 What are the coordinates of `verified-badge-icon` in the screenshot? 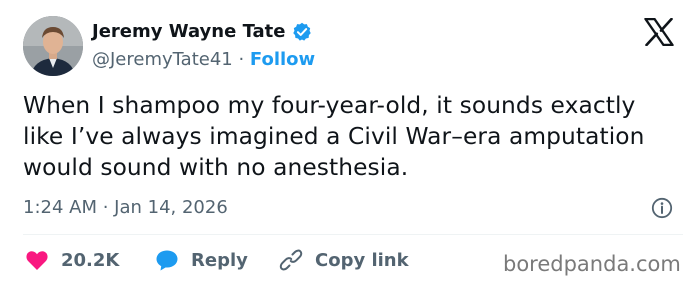 It's located at (302, 32).